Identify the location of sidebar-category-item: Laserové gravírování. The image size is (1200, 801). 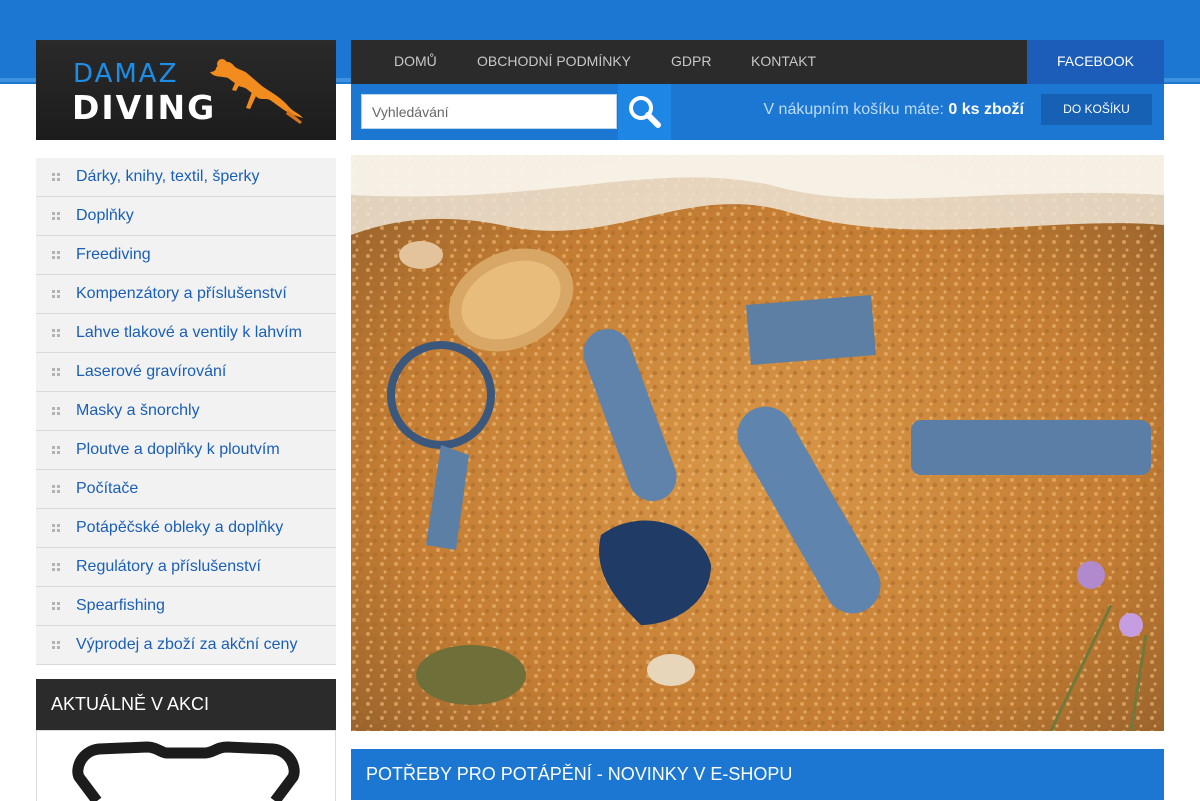
(186, 372).